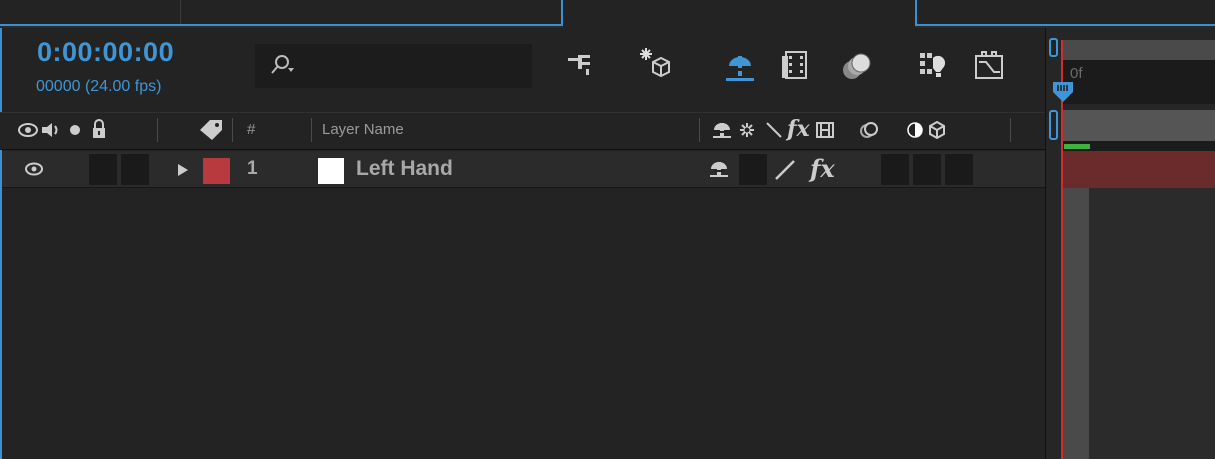 Image resolution: width=1215 pixels, height=459 pixels. I want to click on layer-duration-bar, so click(1138, 169).